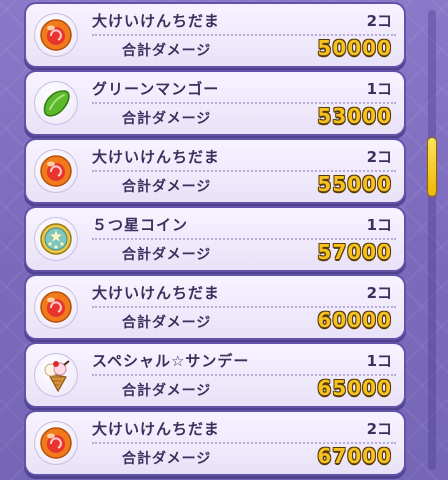 Image resolution: width=448 pixels, height=480 pixels. What do you see at coordinates (354, 252) in the screenshot?
I see `damage-value: 57000` at bounding box center [354, 252].